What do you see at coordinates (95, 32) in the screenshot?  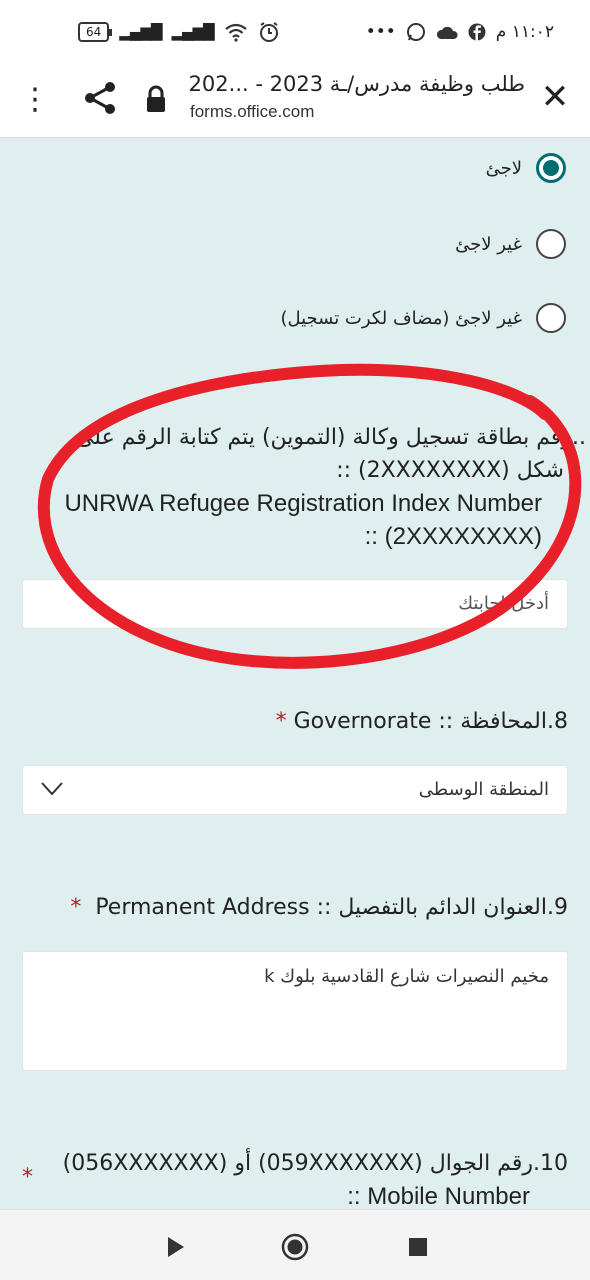 I see `battery-icon: 64` at bounding box center [95, 32].